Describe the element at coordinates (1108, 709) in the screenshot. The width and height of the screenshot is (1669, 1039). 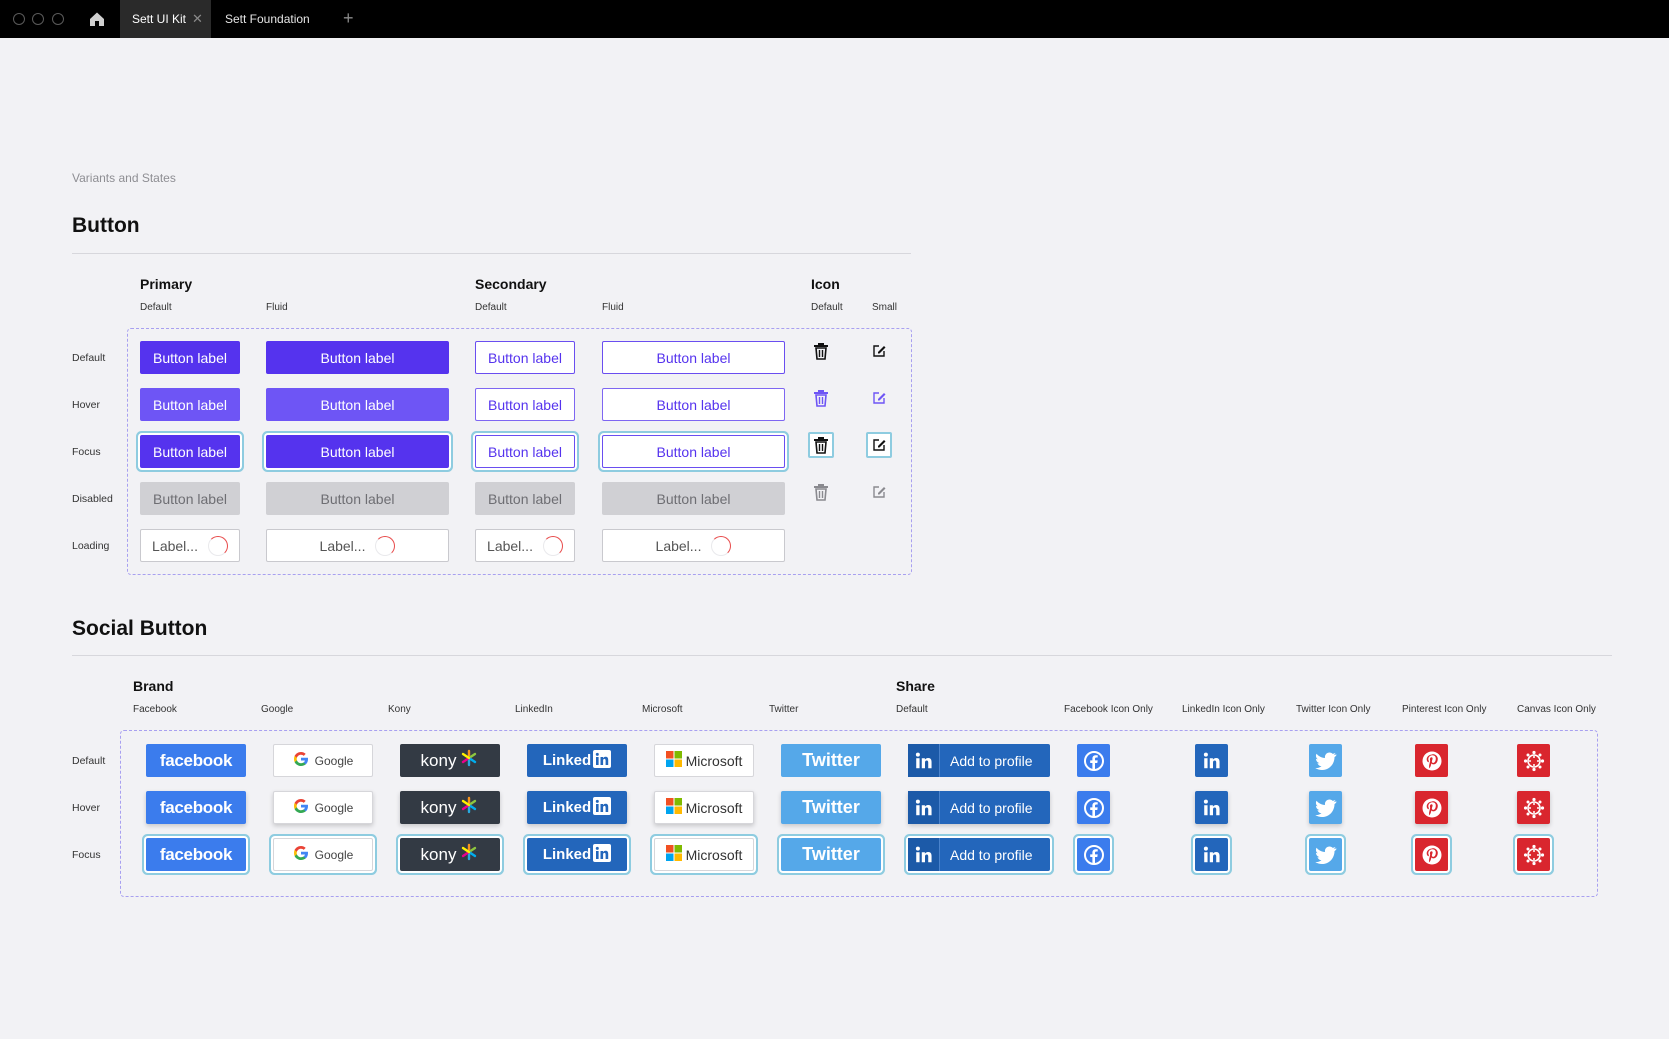
I see `col-label: Facebook Icon Only` at that location.